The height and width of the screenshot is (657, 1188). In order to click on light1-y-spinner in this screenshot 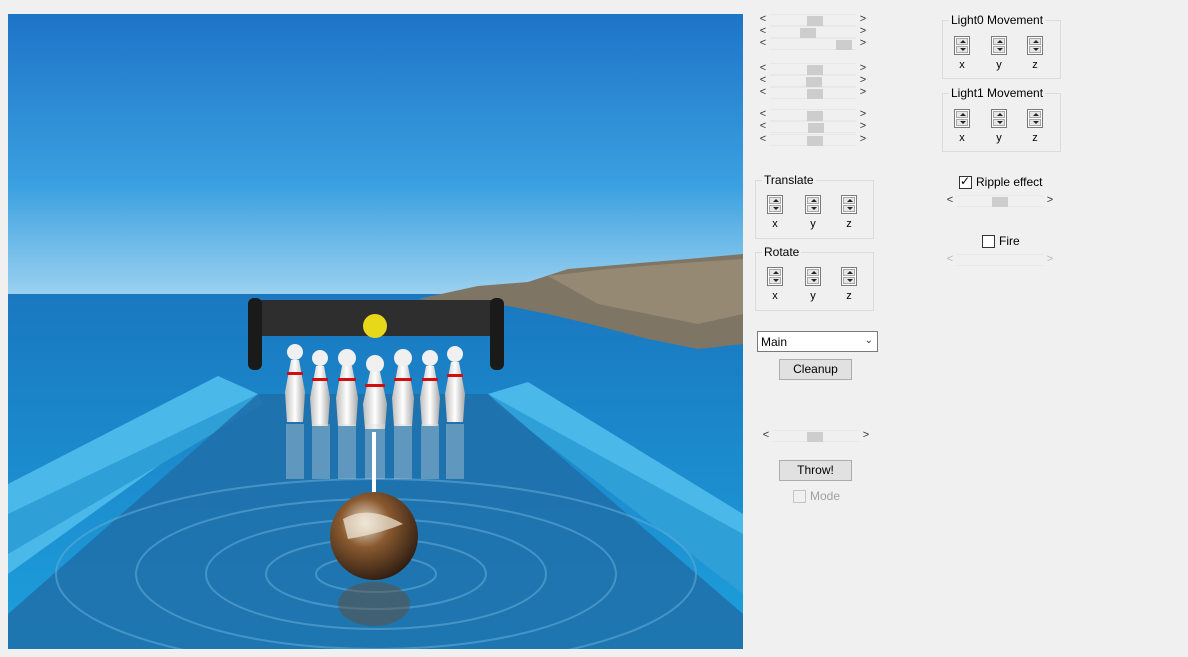, I will do `click(999, 118)`.